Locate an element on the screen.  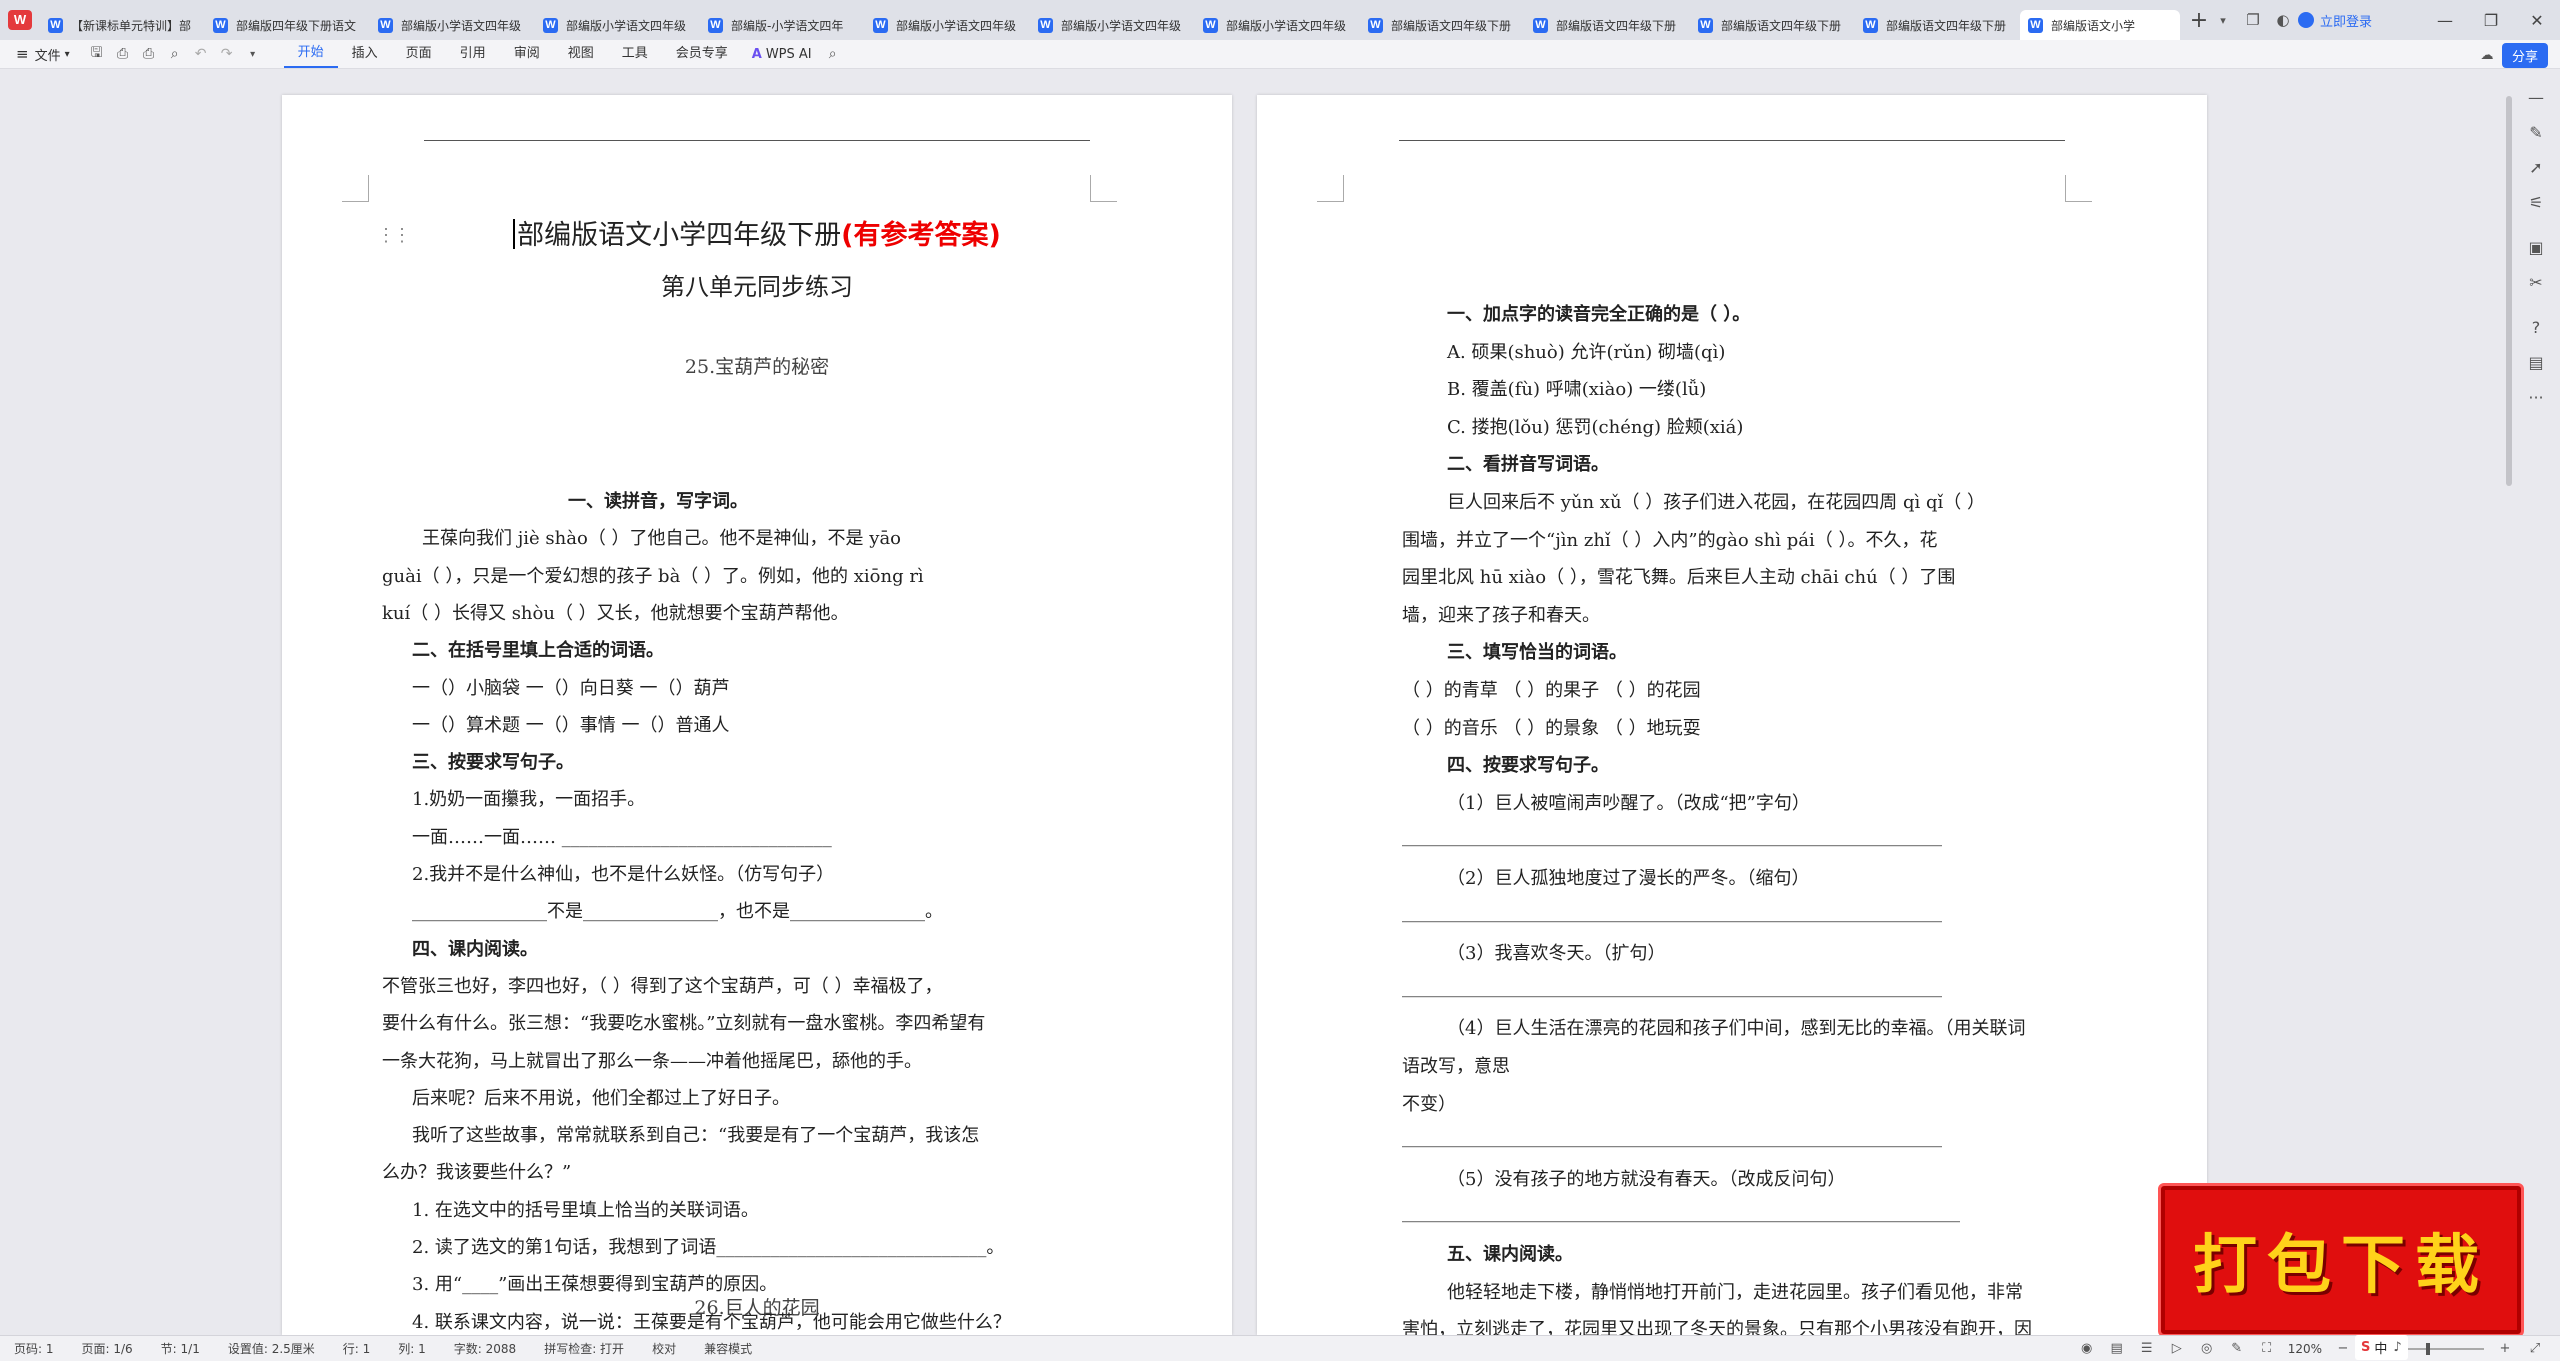
wps-logo-icon: W is located at coordinates (20, 20).